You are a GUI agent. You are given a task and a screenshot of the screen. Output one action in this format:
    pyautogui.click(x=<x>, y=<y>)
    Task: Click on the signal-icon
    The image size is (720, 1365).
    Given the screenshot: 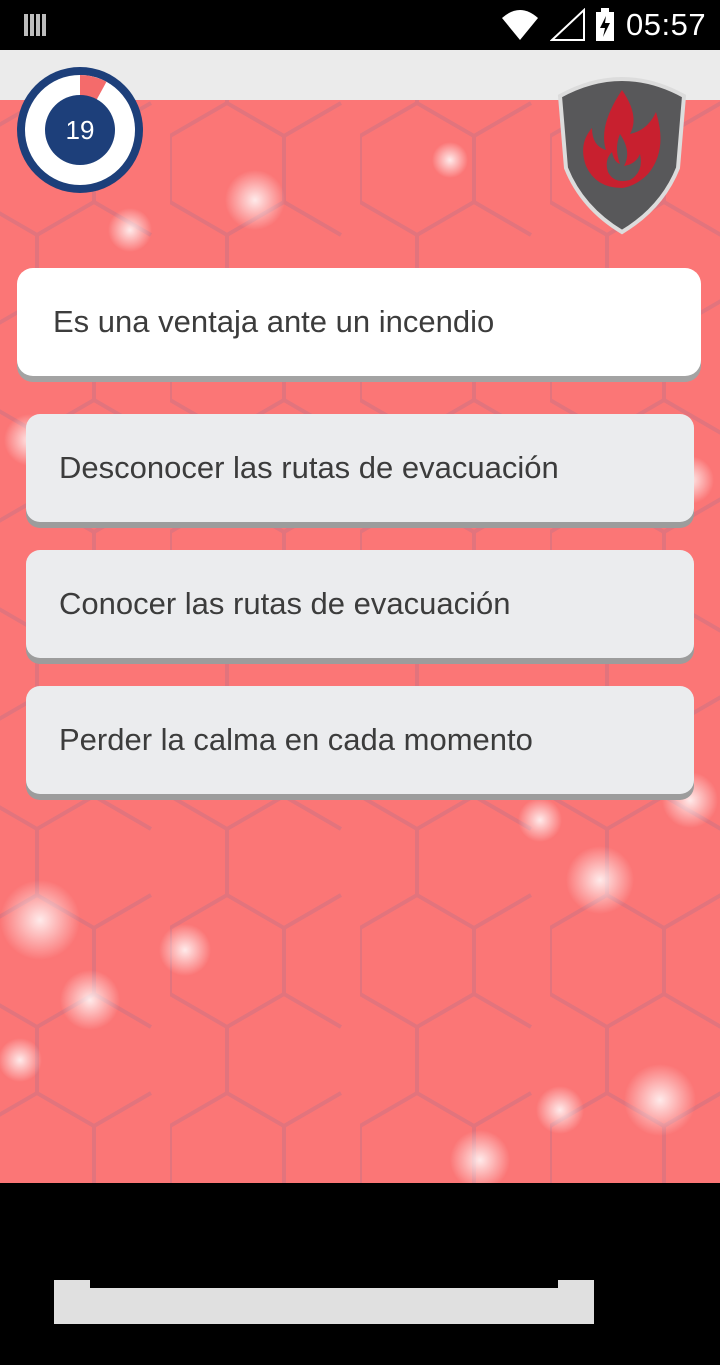 What is the action you would take?
    pyautogui.click(x=567, y=24)
    